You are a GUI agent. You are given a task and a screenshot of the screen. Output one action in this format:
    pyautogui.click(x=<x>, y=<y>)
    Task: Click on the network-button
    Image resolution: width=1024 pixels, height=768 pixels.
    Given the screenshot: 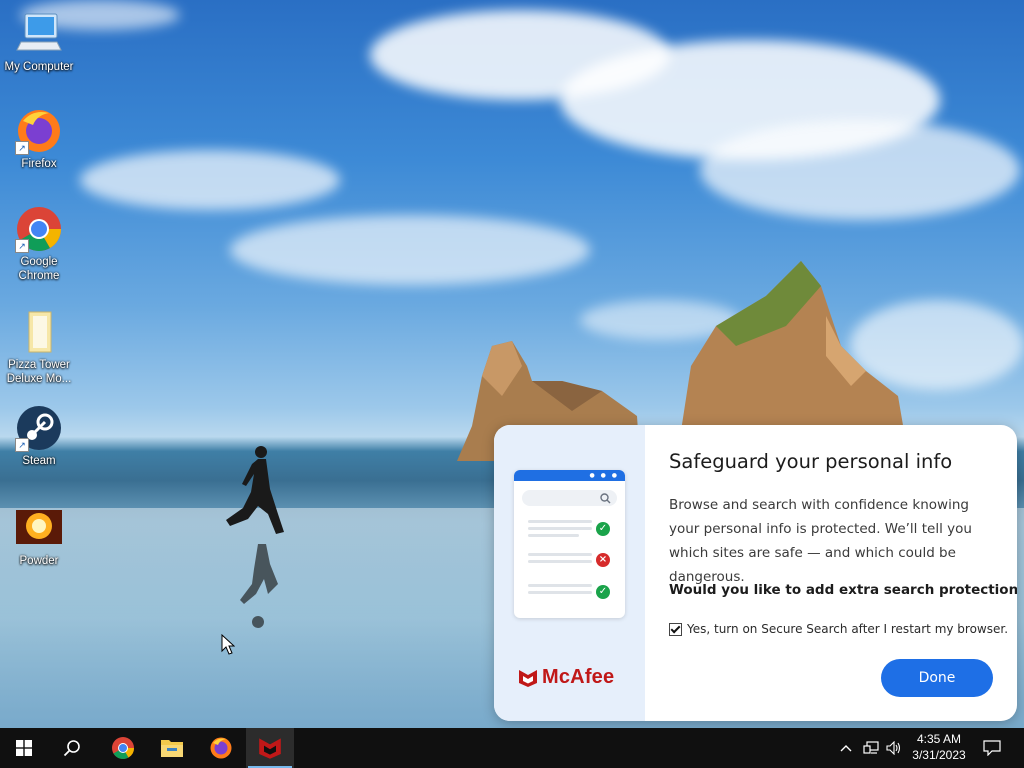 What is the action you would take?
    pyautogui.click(x=871, y=748)
    